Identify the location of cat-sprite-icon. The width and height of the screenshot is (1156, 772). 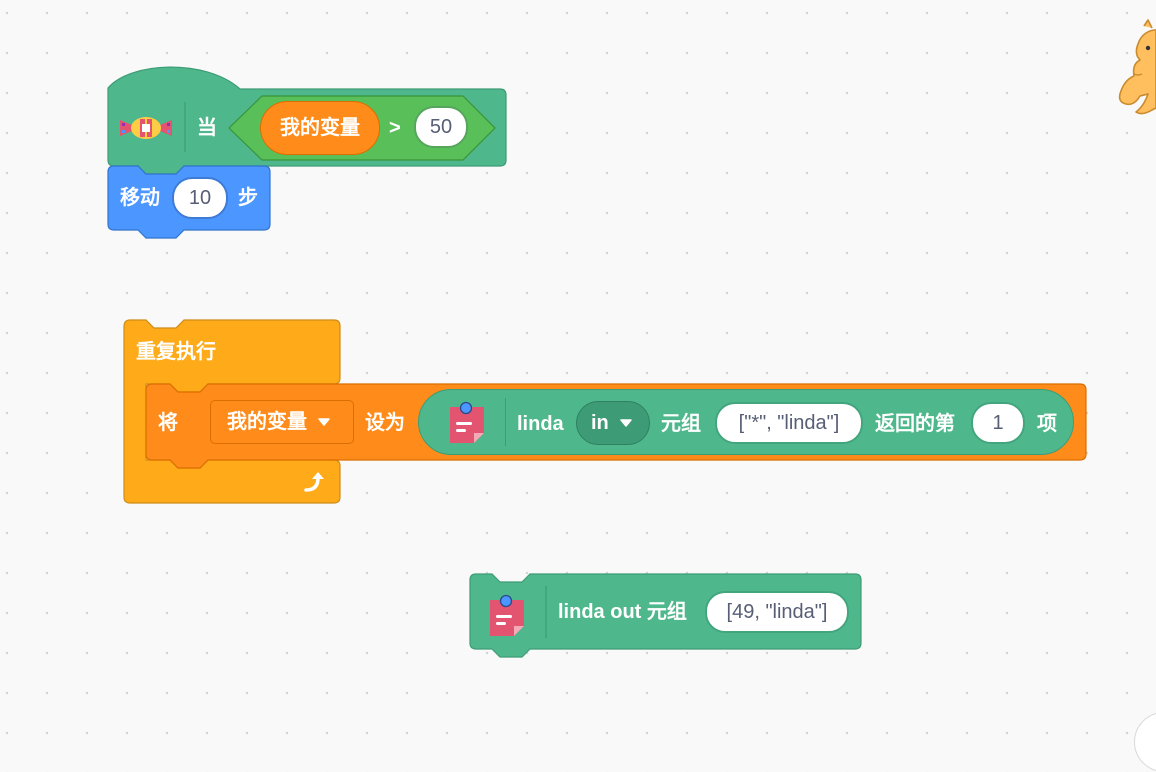
(1135, 68).